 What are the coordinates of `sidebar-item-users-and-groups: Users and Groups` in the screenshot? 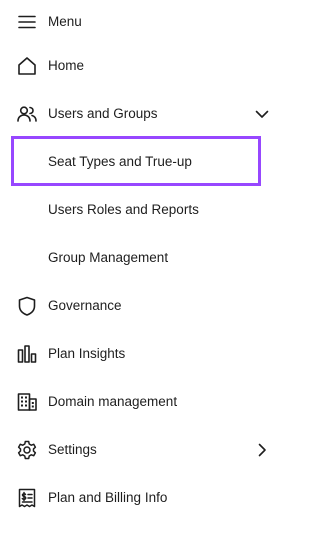 It's located at (144, 114).